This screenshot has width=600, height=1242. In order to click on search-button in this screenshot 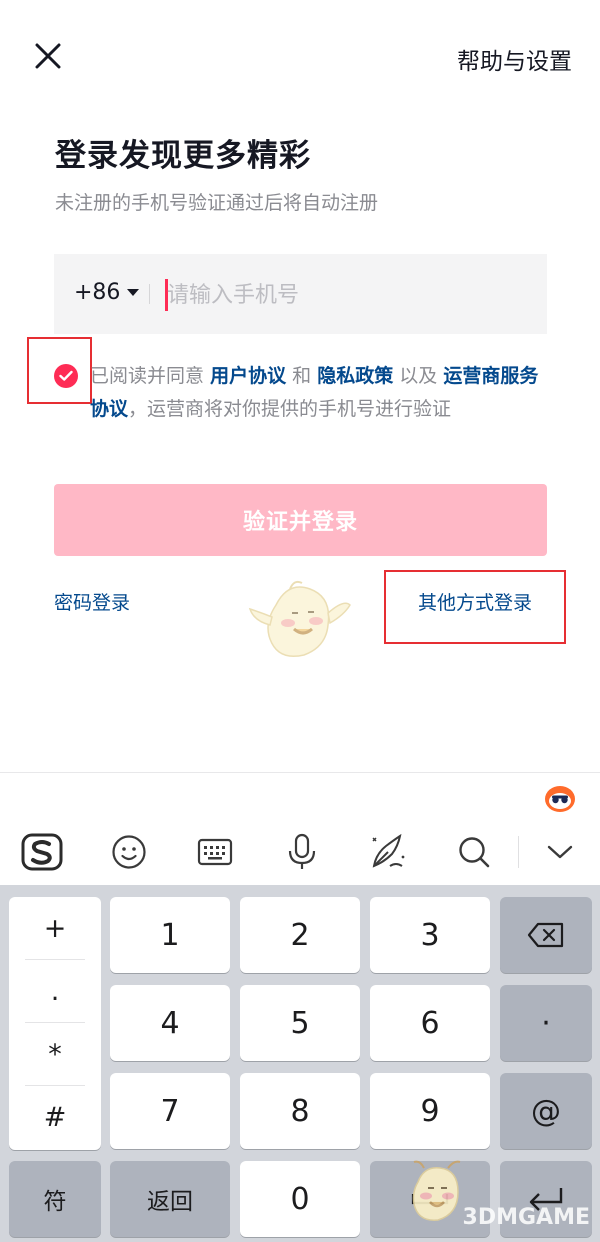, I will do `click(474, 852)`.